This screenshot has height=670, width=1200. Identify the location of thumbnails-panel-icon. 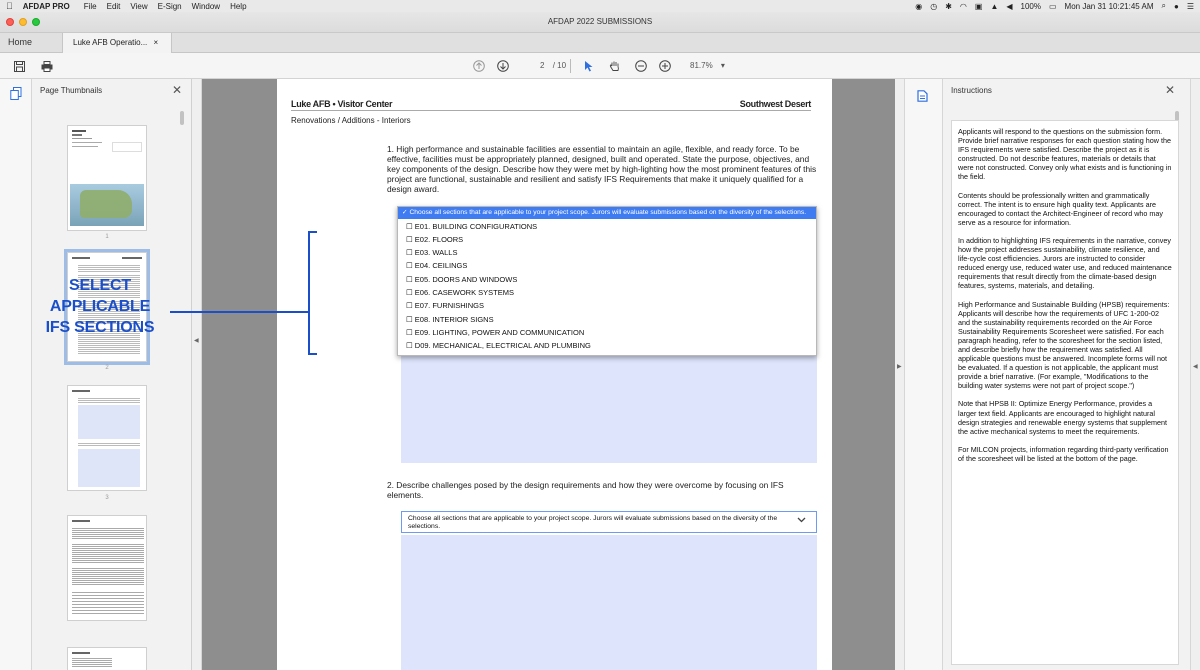
(16, 96).